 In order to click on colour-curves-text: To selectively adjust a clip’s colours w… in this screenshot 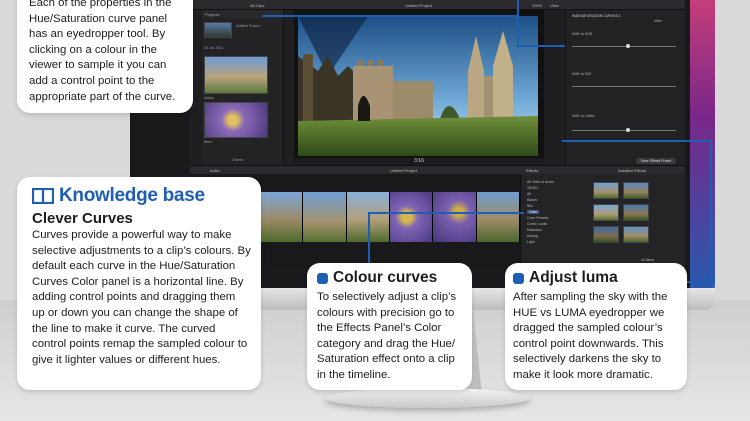, I will do `click(387, 336)`.